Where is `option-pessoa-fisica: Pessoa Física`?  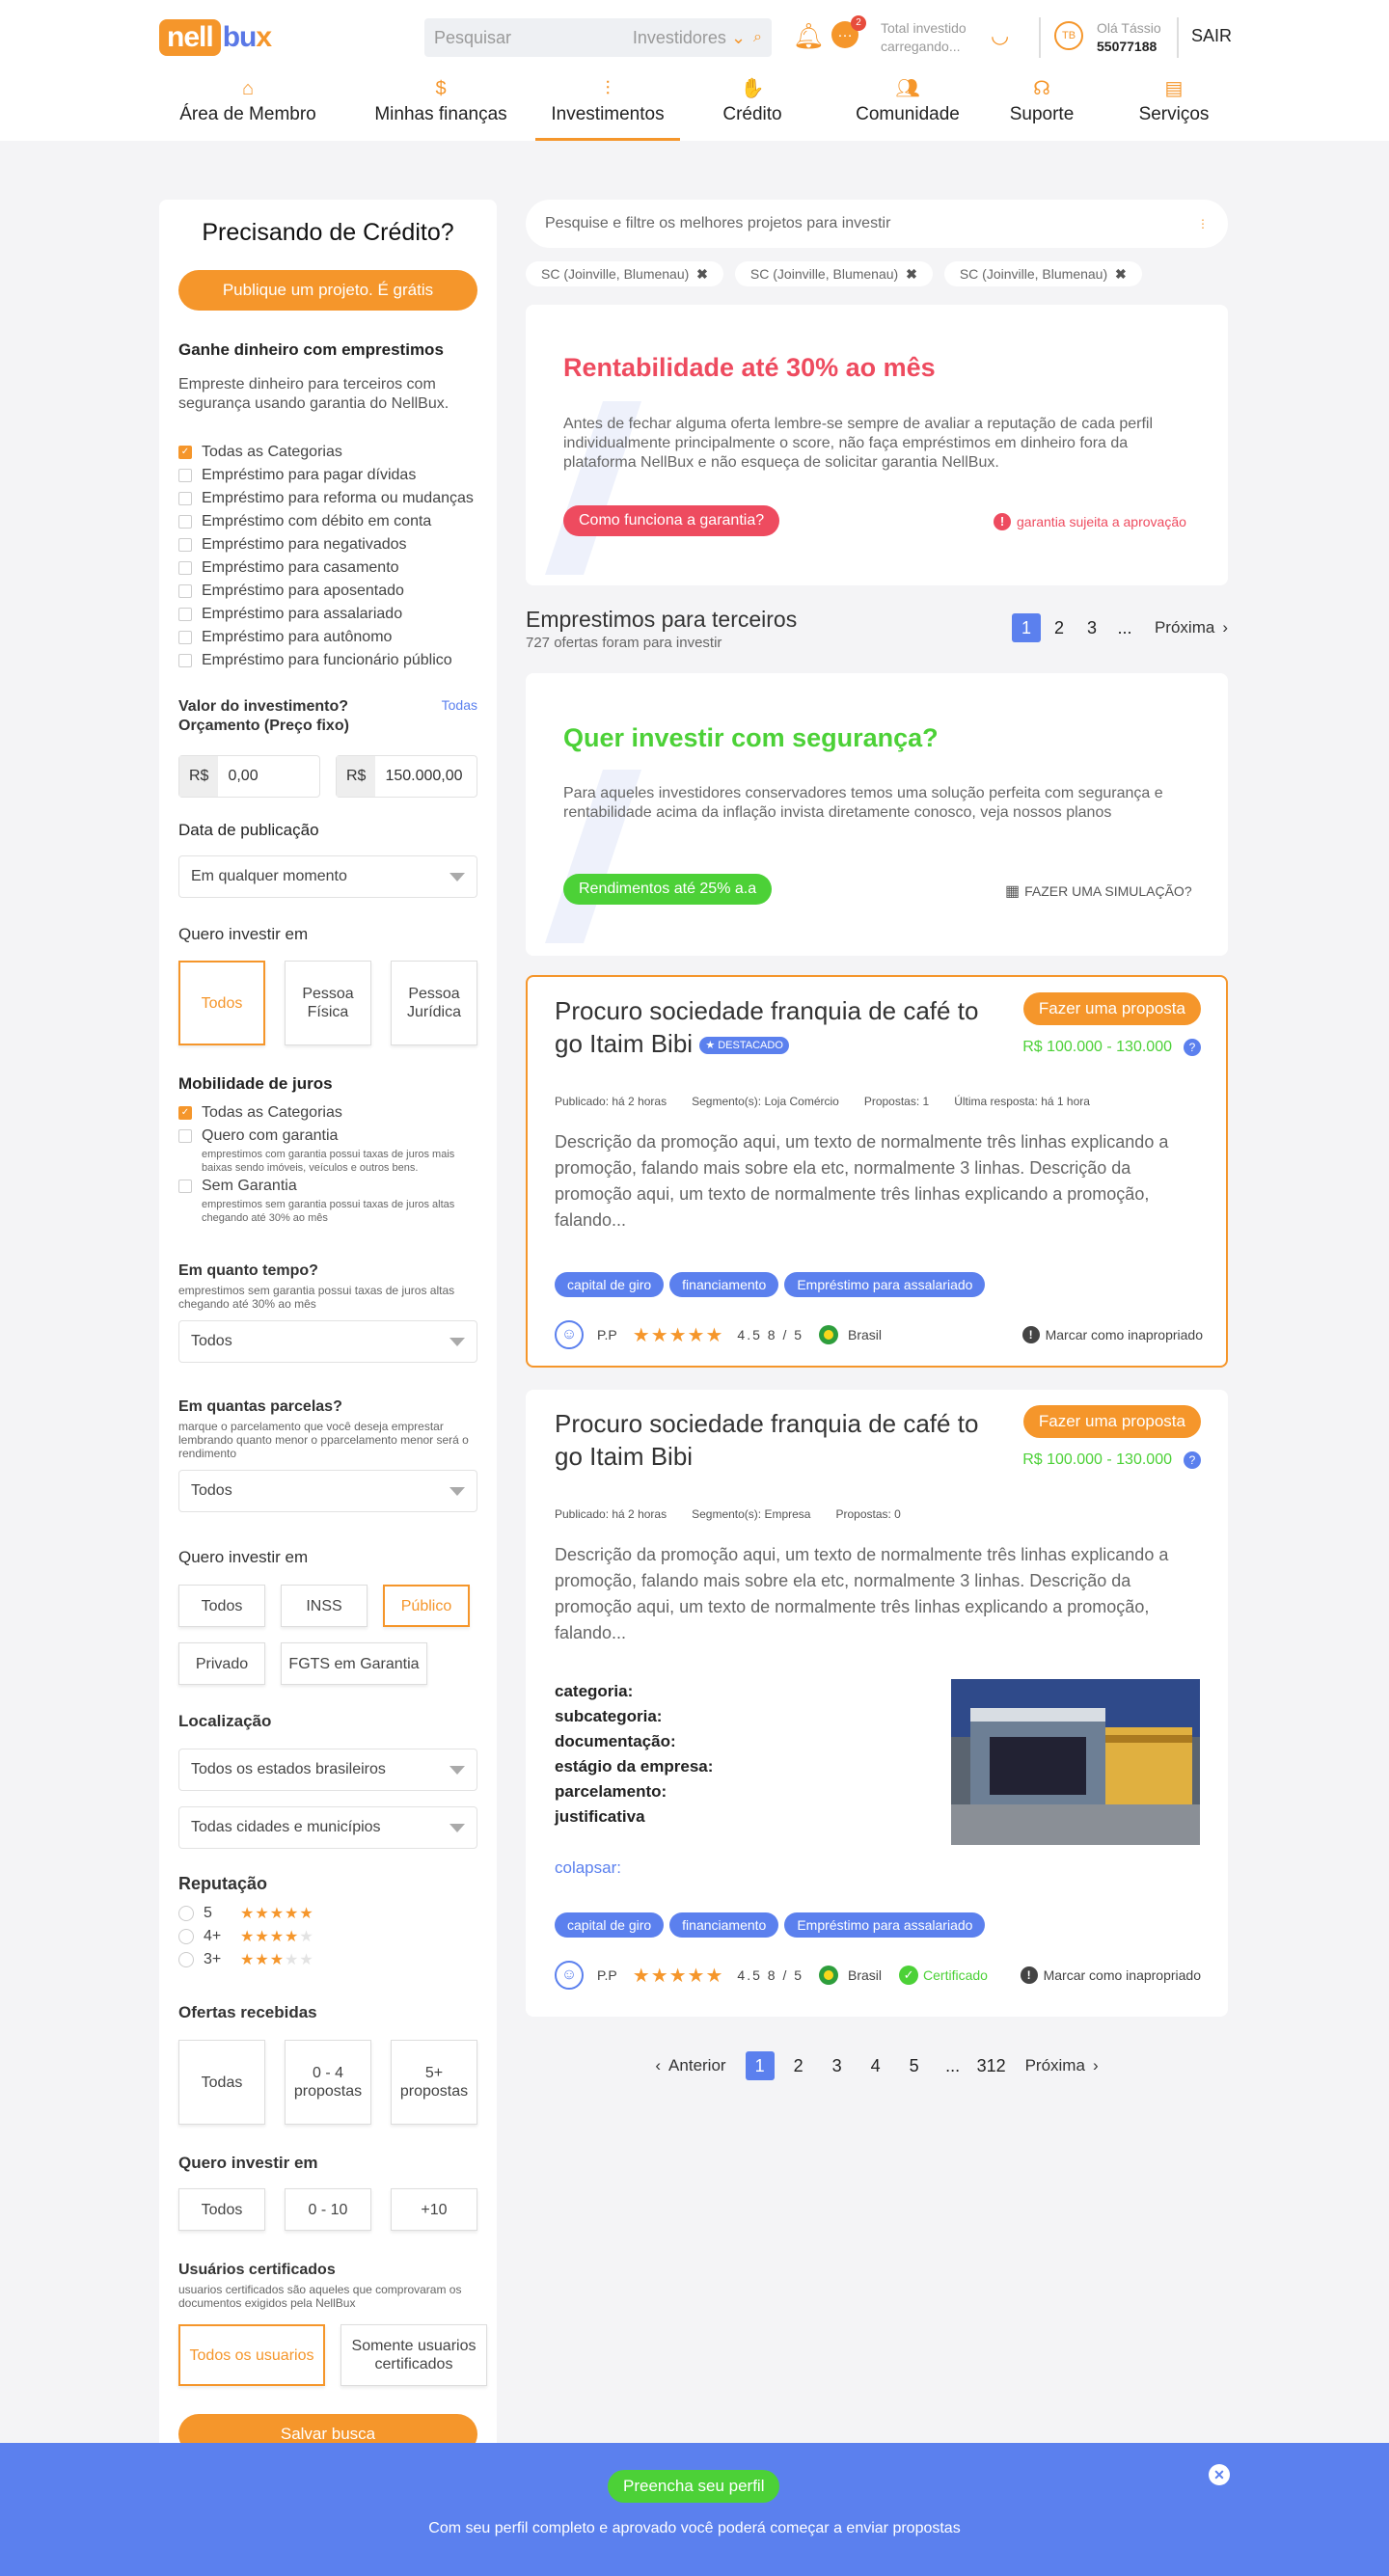 option-pessoa-fisica: Pessoa Física is located at coordinates (328, 1003).